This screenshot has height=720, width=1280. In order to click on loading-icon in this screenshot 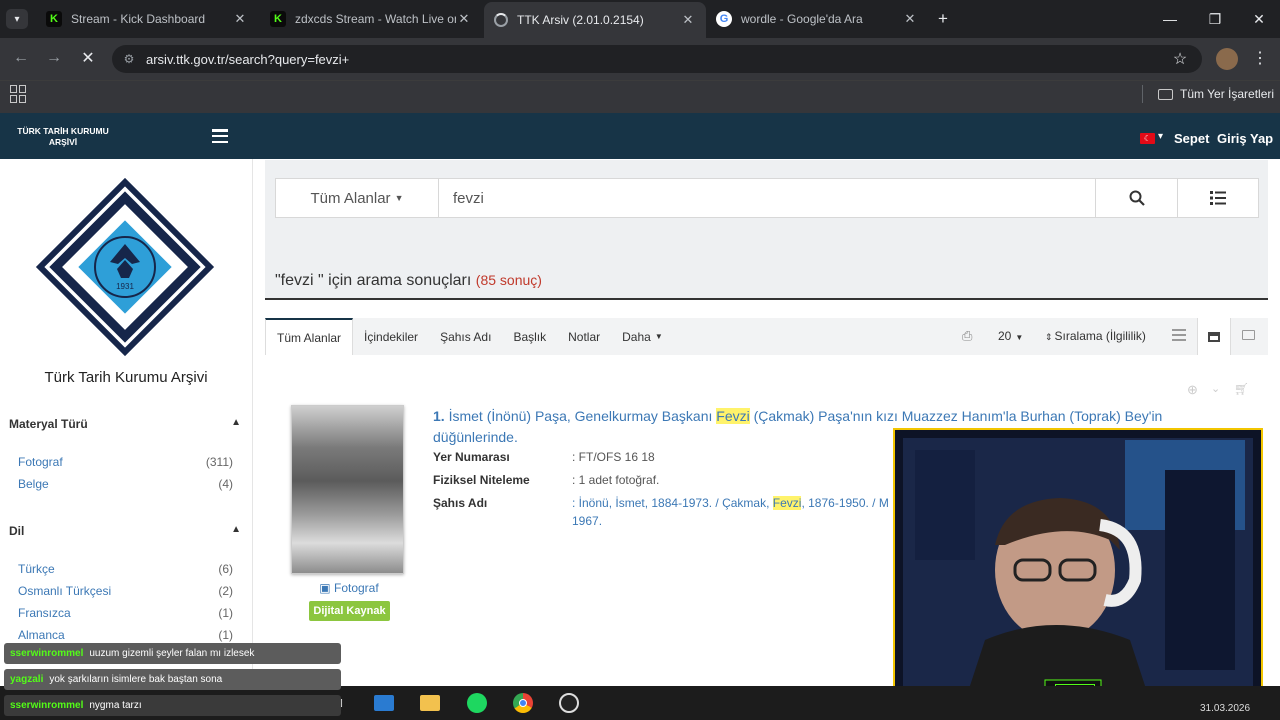, I will do `click(501, 20)`.